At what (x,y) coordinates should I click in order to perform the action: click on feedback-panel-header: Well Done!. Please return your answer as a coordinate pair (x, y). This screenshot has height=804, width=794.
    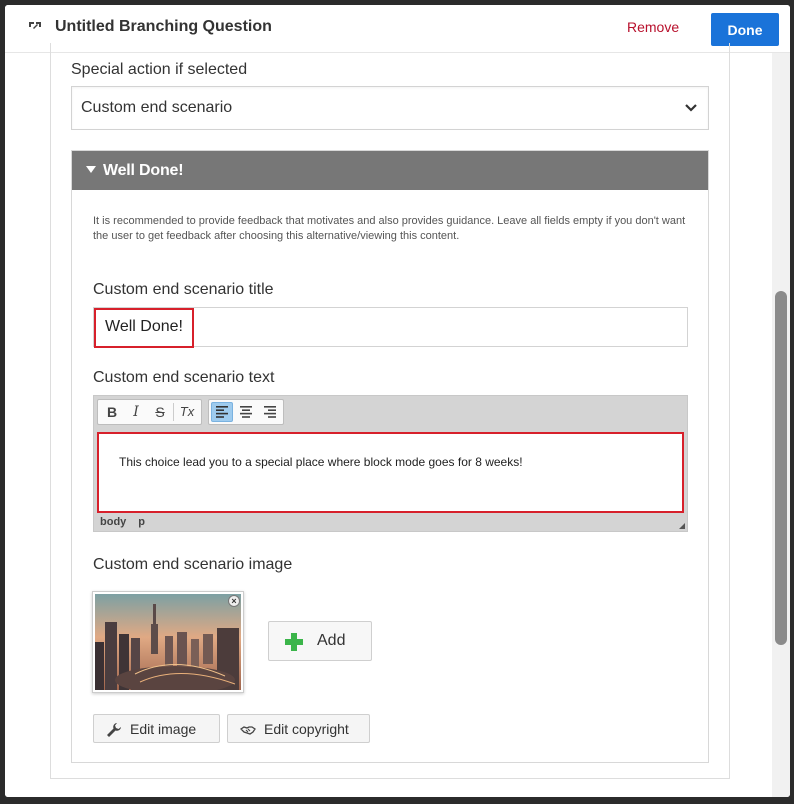
    Looking at the image, I should click on (390, 170).